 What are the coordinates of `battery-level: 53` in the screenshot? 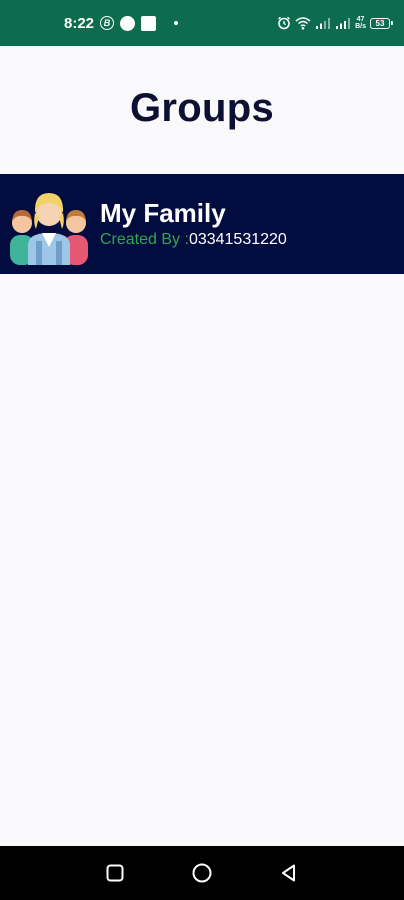 It's located at (380, 23).